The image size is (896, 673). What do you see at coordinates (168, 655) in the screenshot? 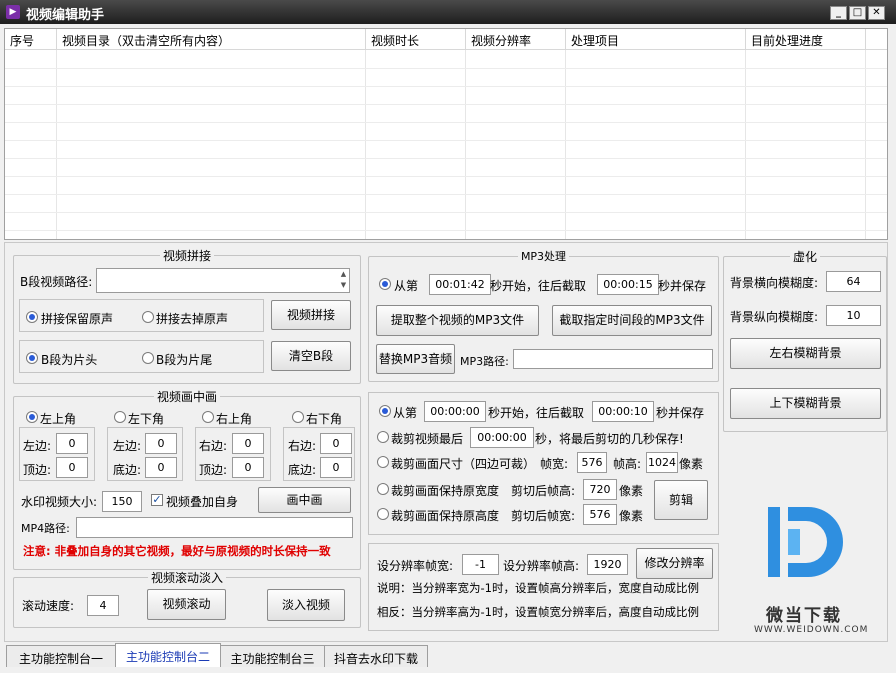
I see `tab-console-2: 主功能控制台二` at bounding box center [168, 655].